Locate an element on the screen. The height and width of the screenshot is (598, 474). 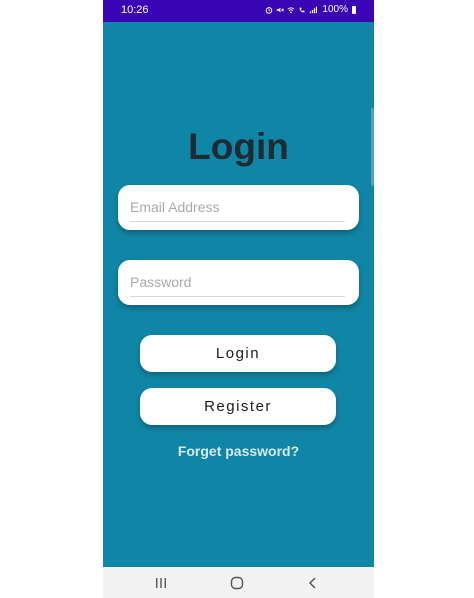
page-title: Login is located at coordinates (238, 146).